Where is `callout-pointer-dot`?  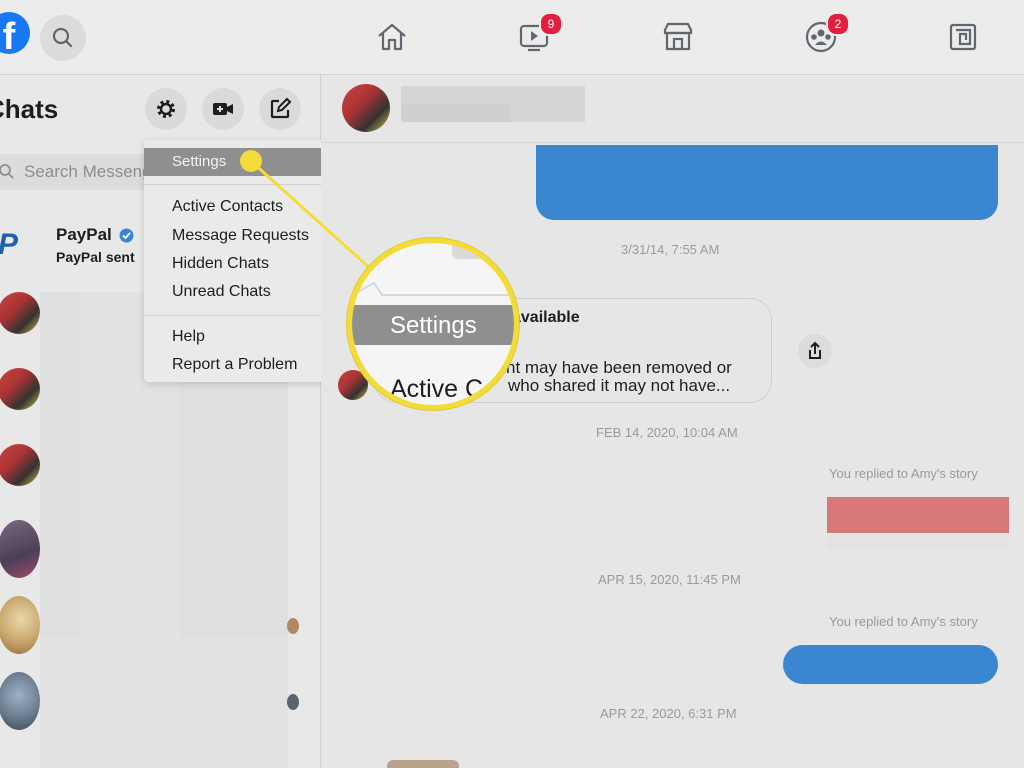 callout-pointer-dot is located at coordinates (251, 161).